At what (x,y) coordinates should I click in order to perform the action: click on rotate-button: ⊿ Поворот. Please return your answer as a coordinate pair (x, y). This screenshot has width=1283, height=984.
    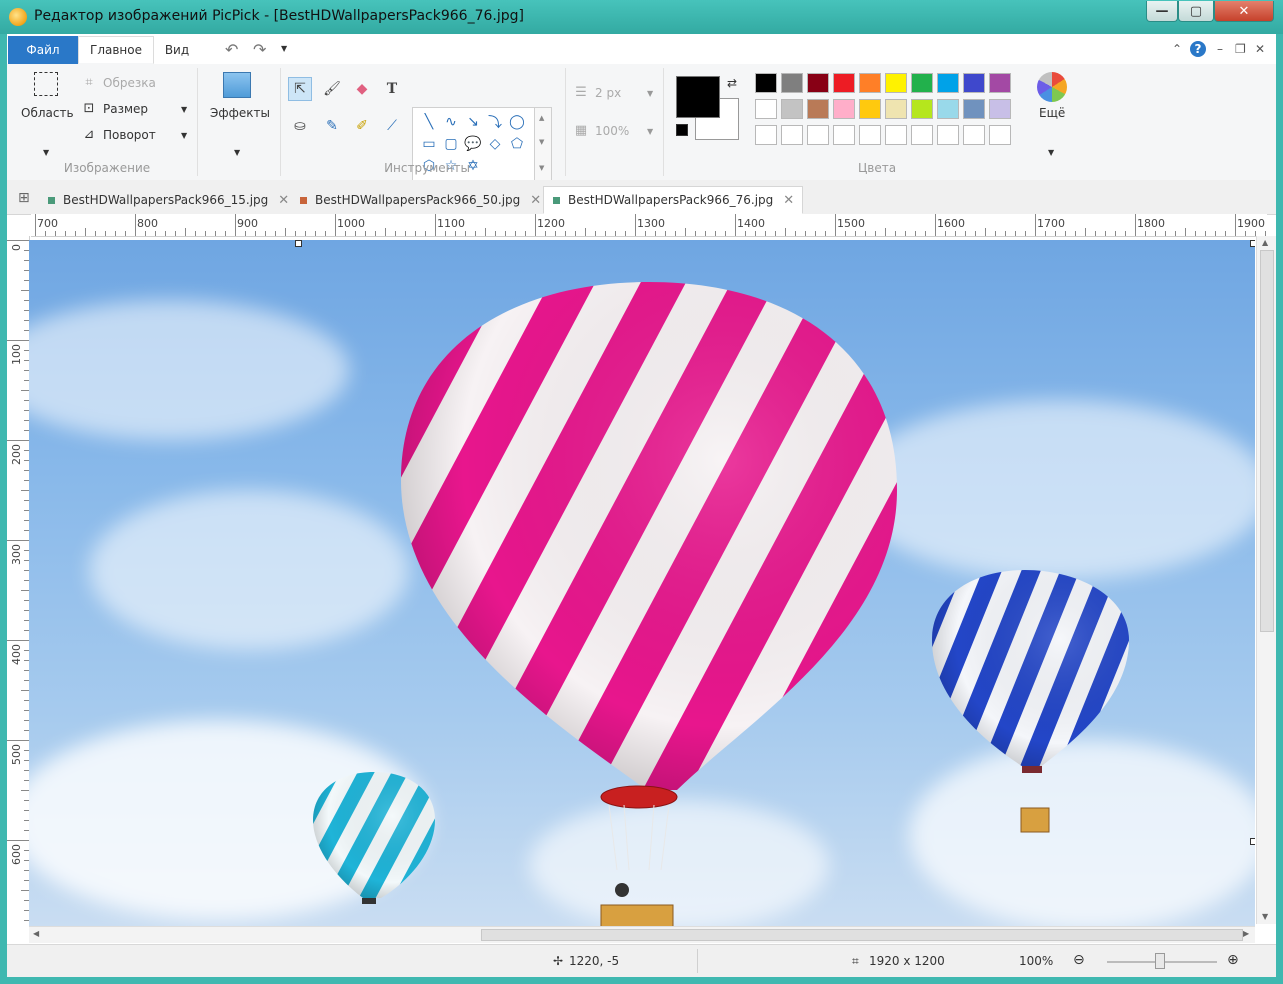
    Looking at the image, I should click on (118, 135).